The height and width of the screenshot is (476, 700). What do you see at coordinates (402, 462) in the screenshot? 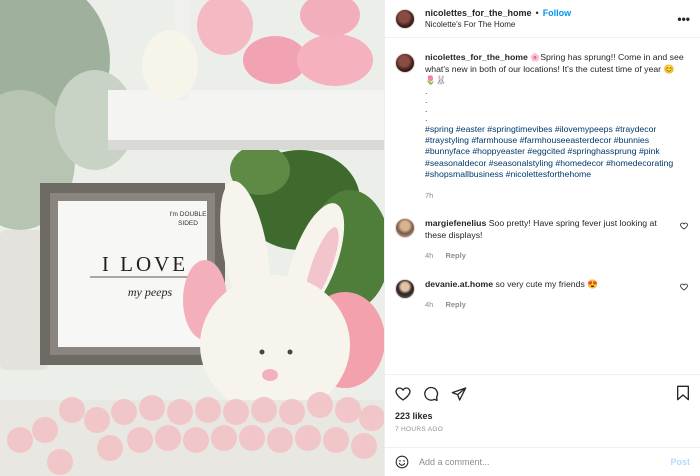
I see `emoji-smiley-icon` at bounding box center [402, 462].